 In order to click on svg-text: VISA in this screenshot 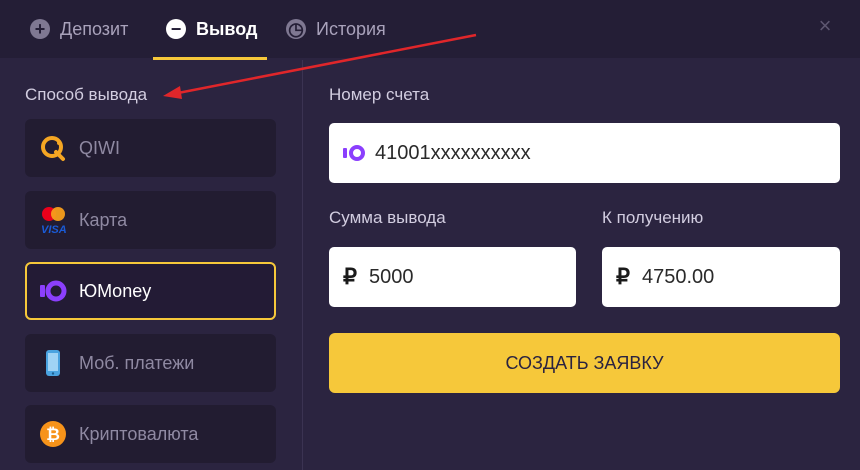, I will do `click(54, 230)`.